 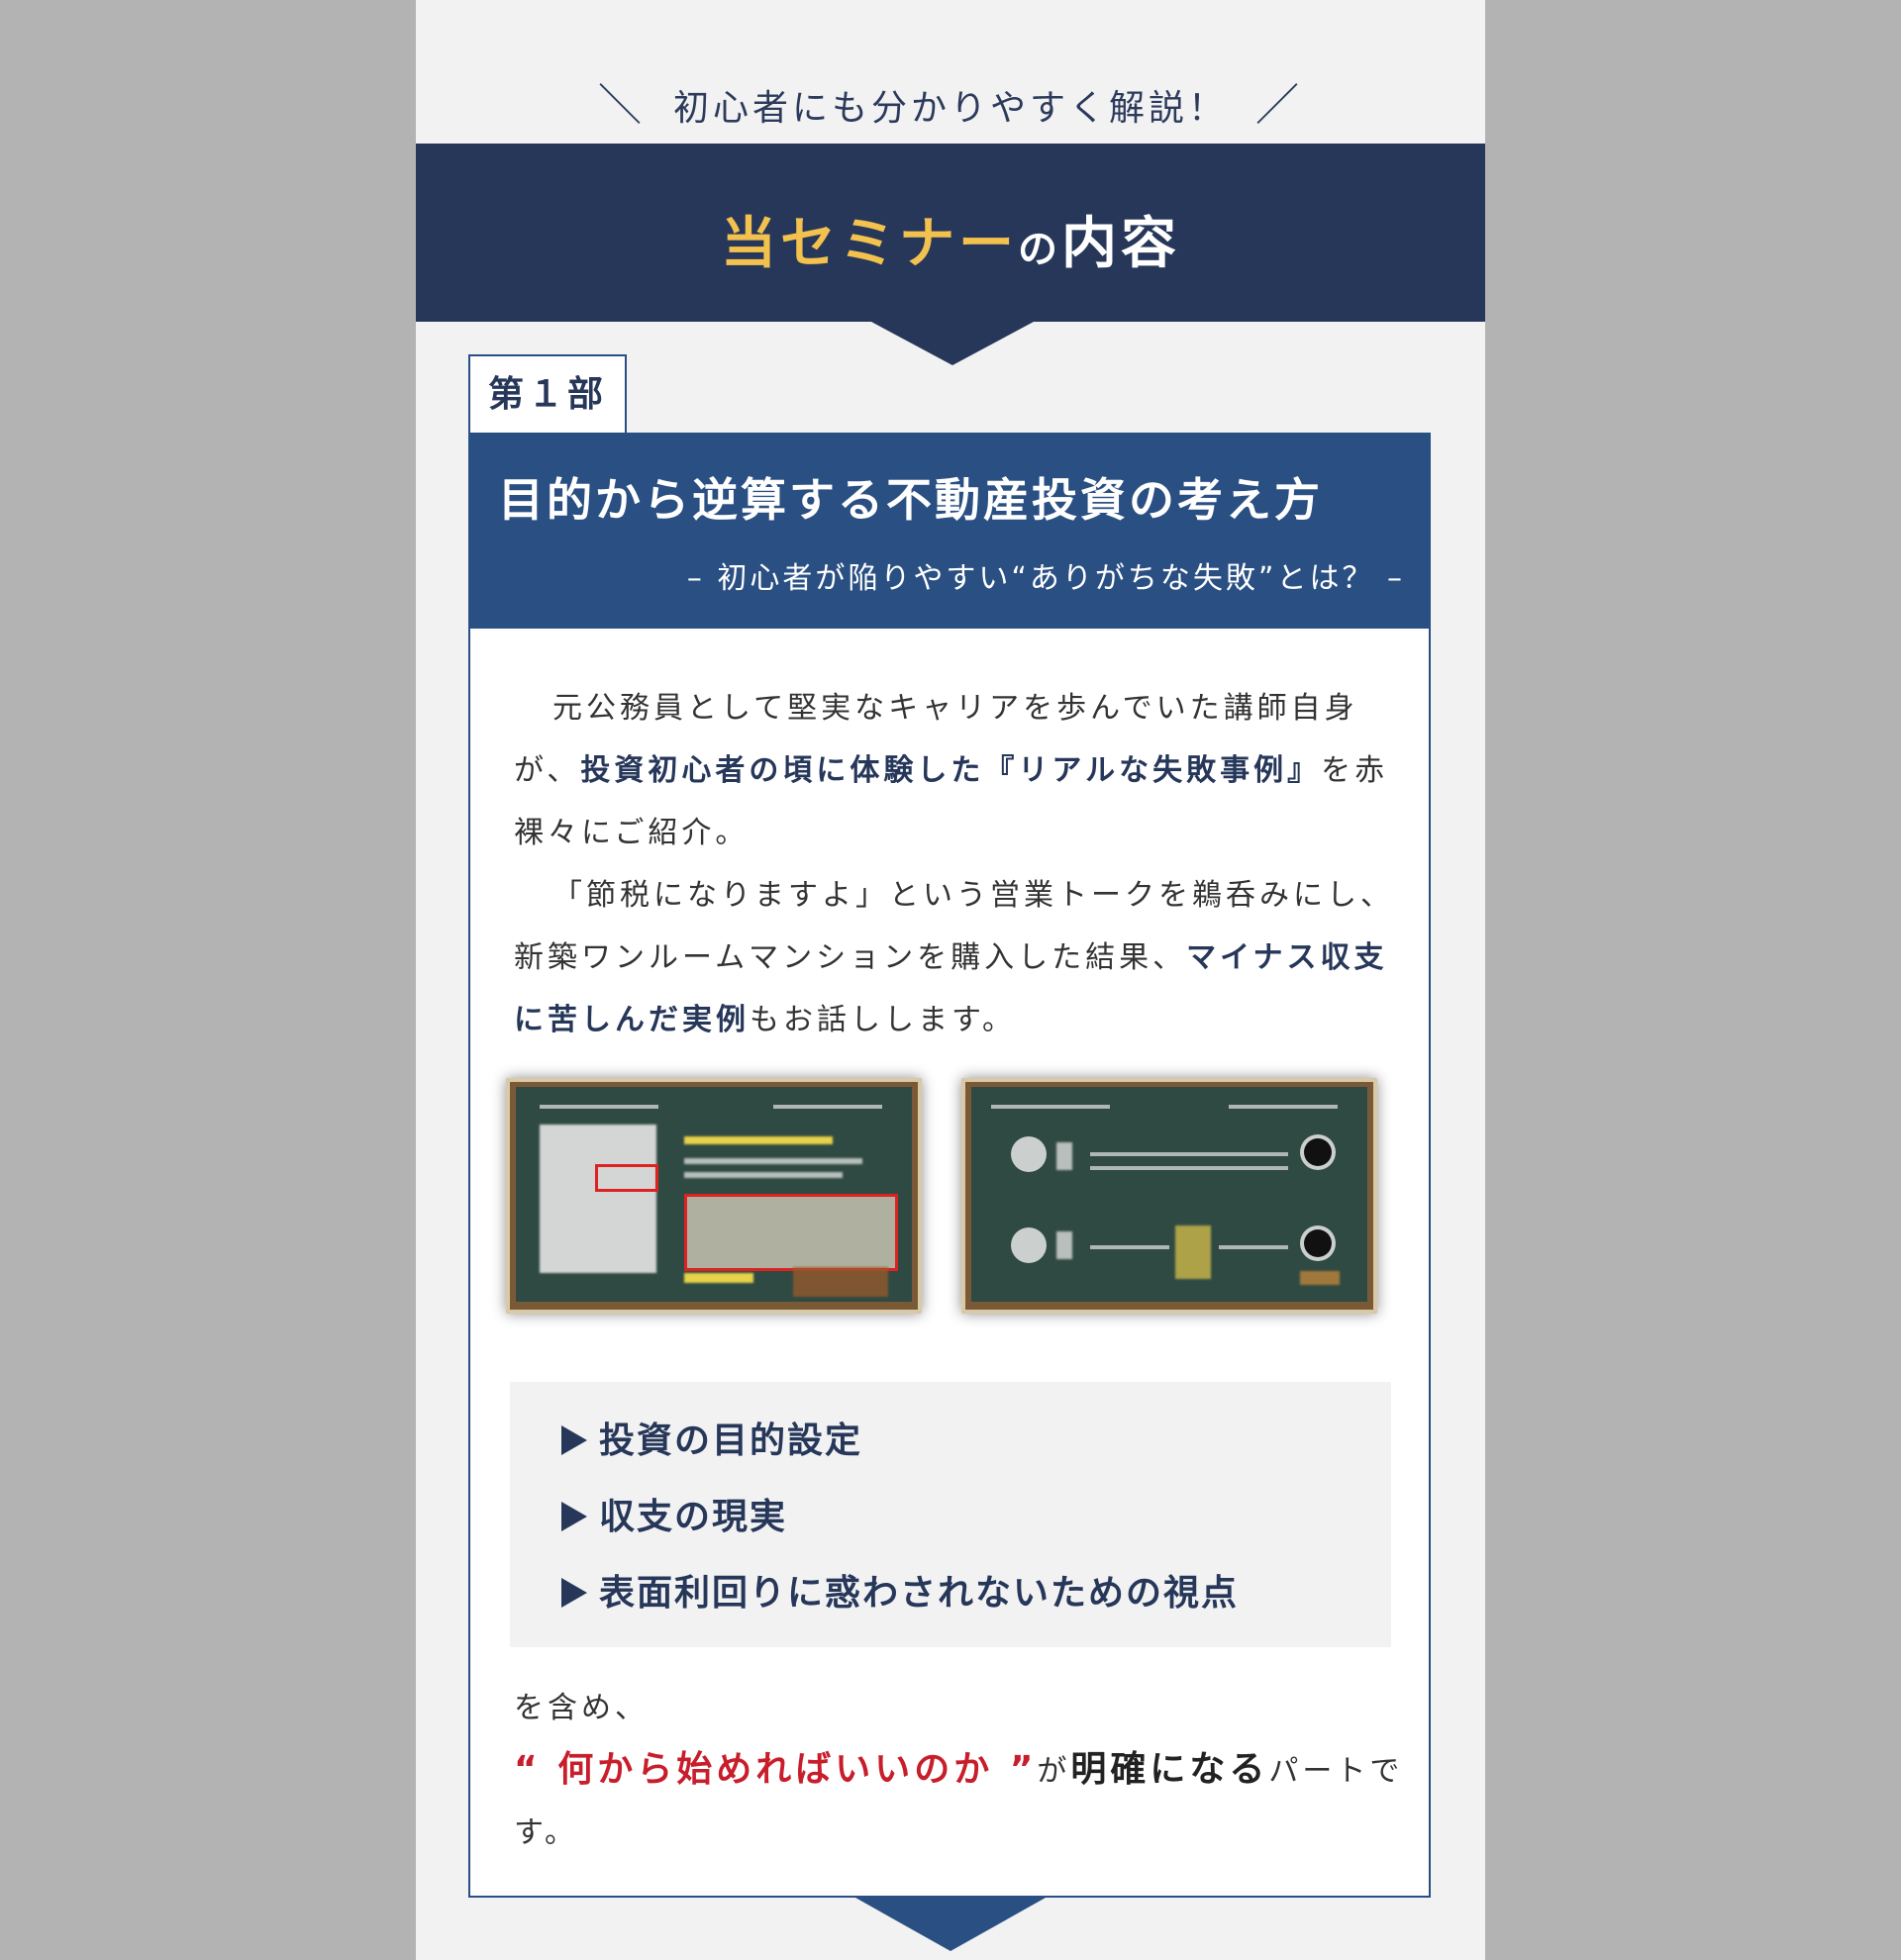 I want to click on header-band: 当セミナーの内容, so click(x=950, y=233).